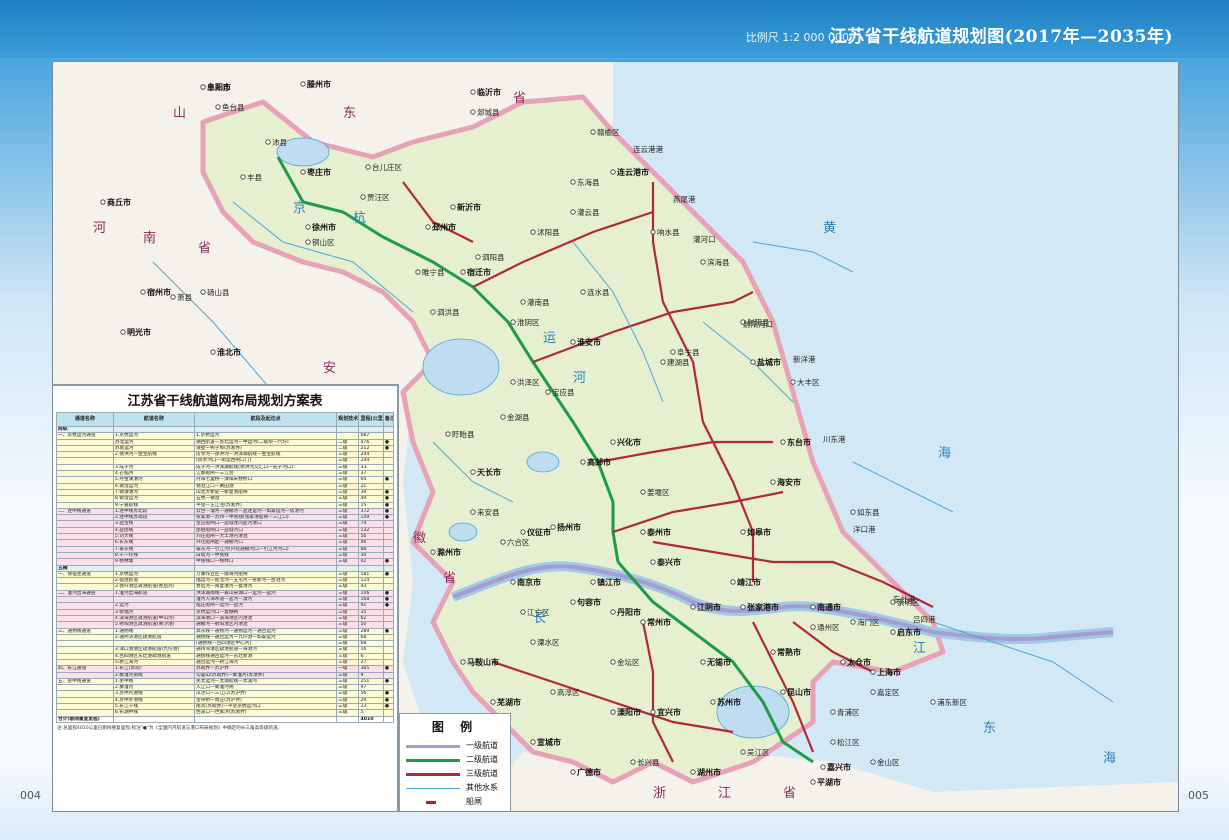  Describe the element at coordinates (633, 172) in the screenshot. I see `city-label: 连云港市` at that location.